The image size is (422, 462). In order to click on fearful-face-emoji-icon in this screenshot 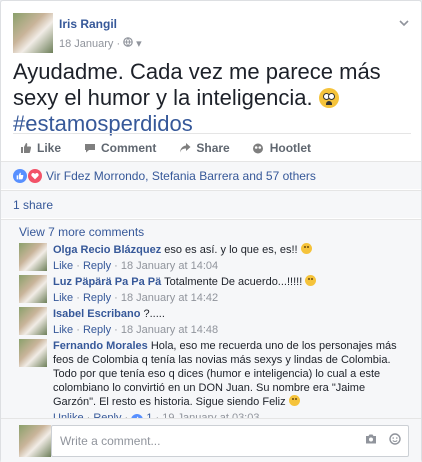, I will do `click(328, 98)`.